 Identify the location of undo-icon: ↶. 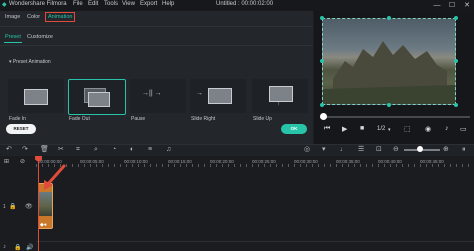
(9, 150).